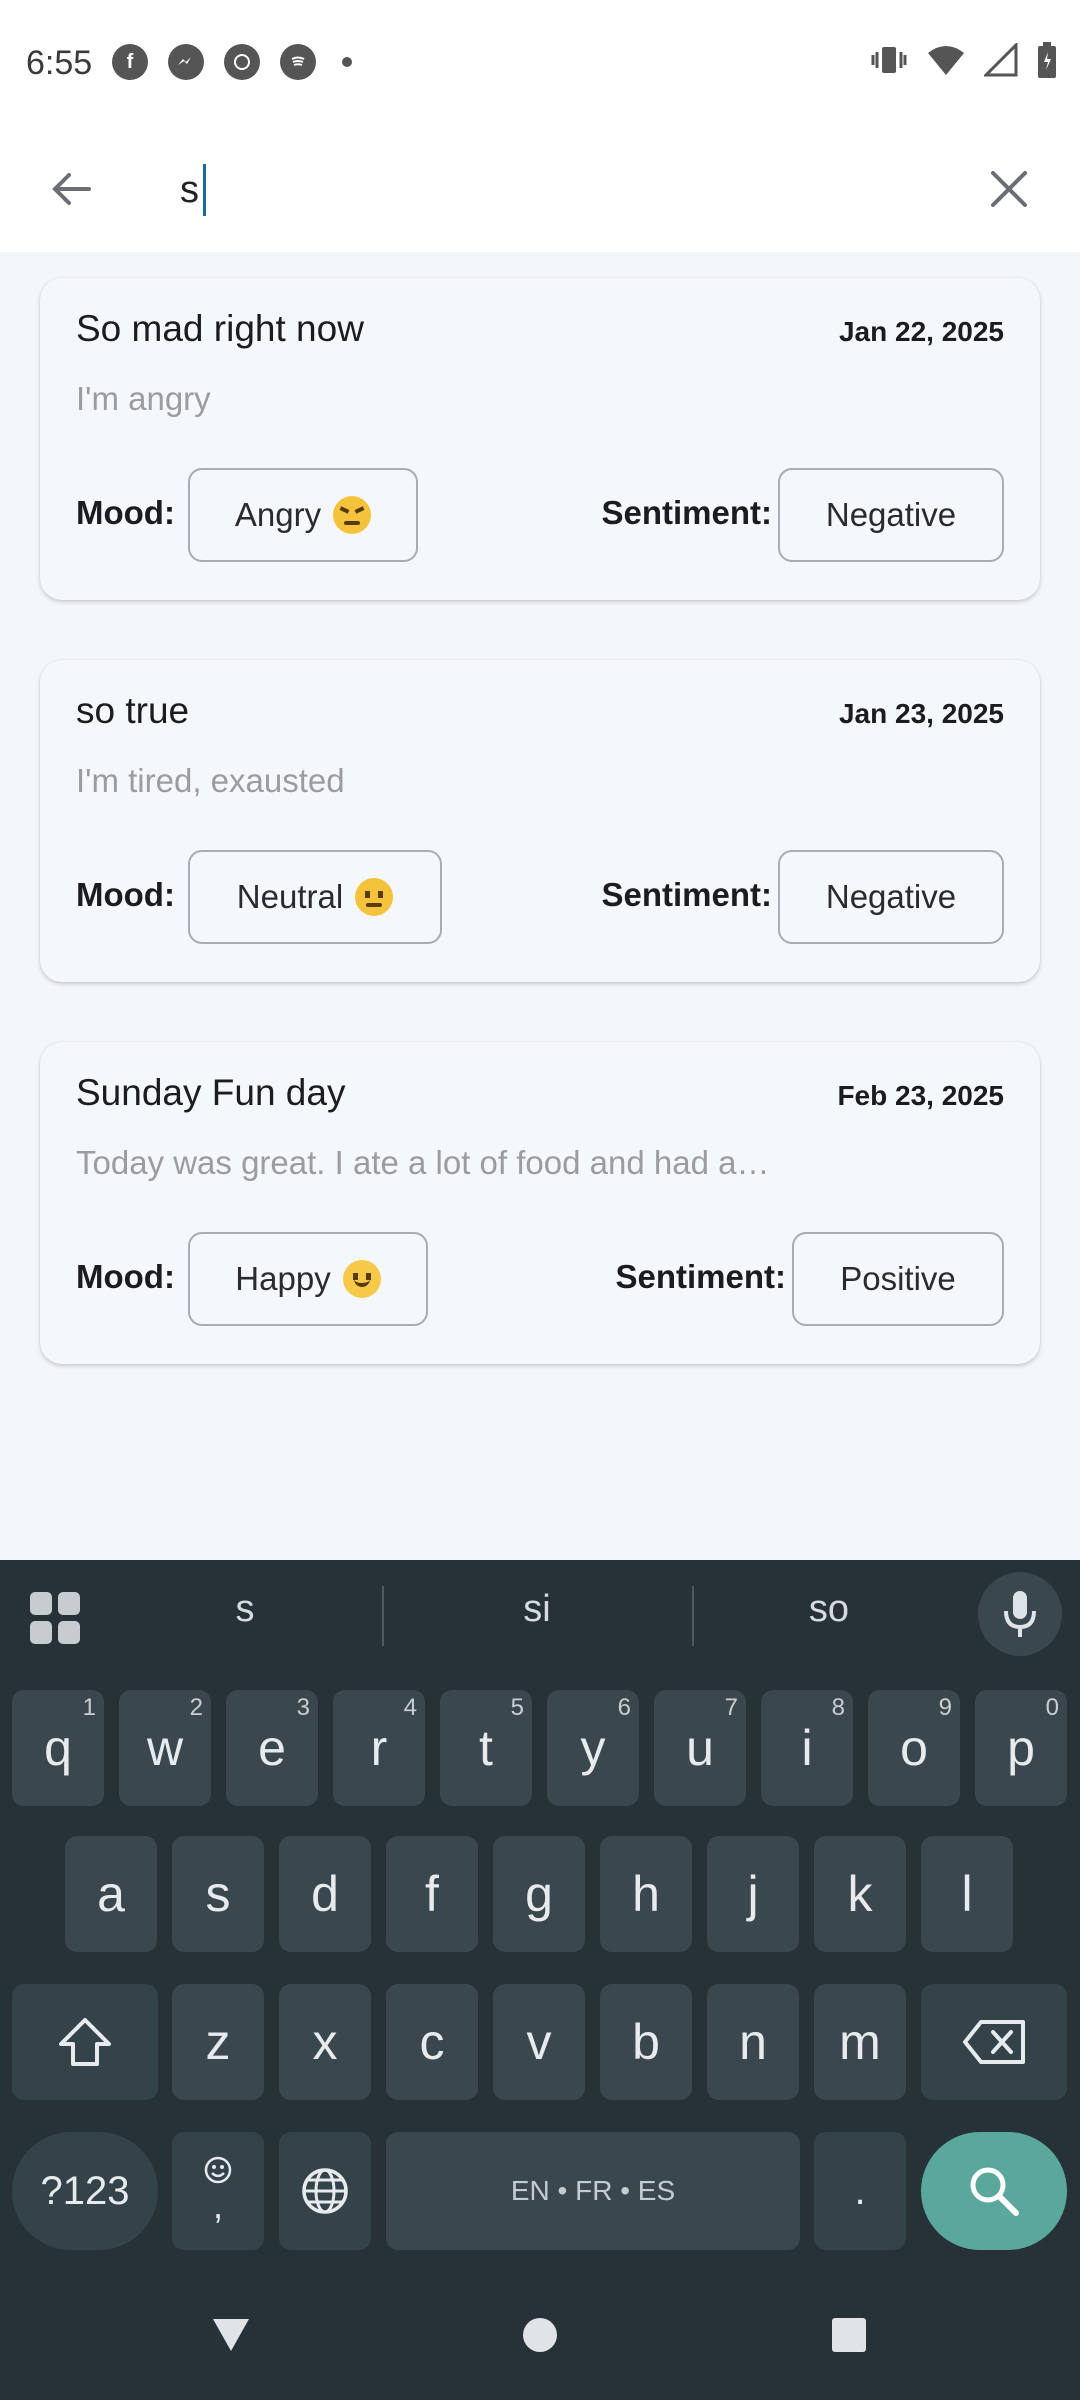  Describe the element at coordinates (325, 1894) in the screenshot. I see `key-d: d` at that location.